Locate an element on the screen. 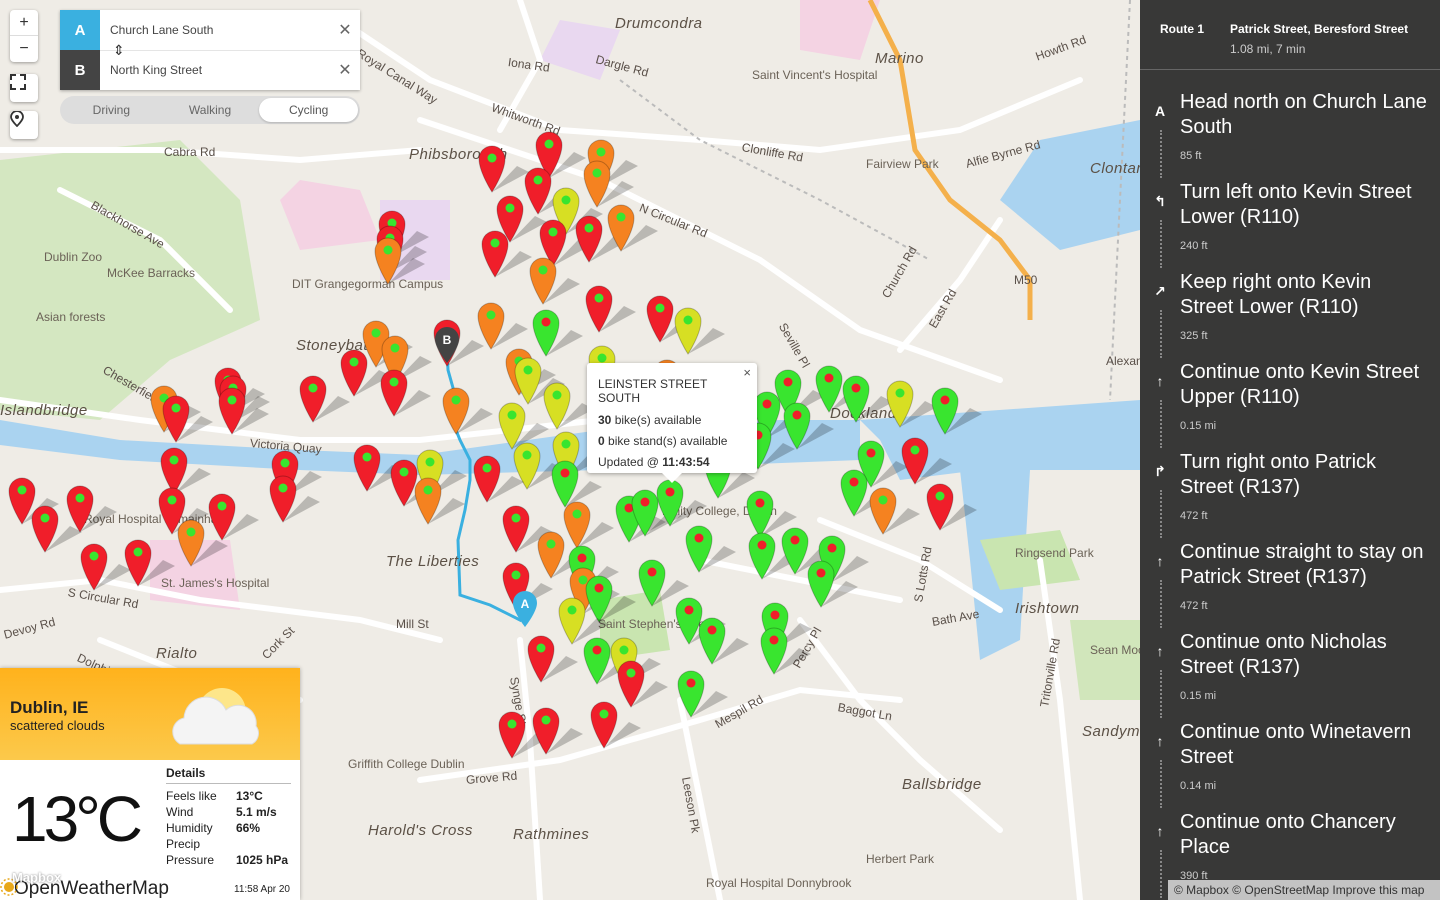 The height and width of the screenshot is (900, 1440). map-label: Saint Vincent's Hospital is located at coordinates (815, 75).